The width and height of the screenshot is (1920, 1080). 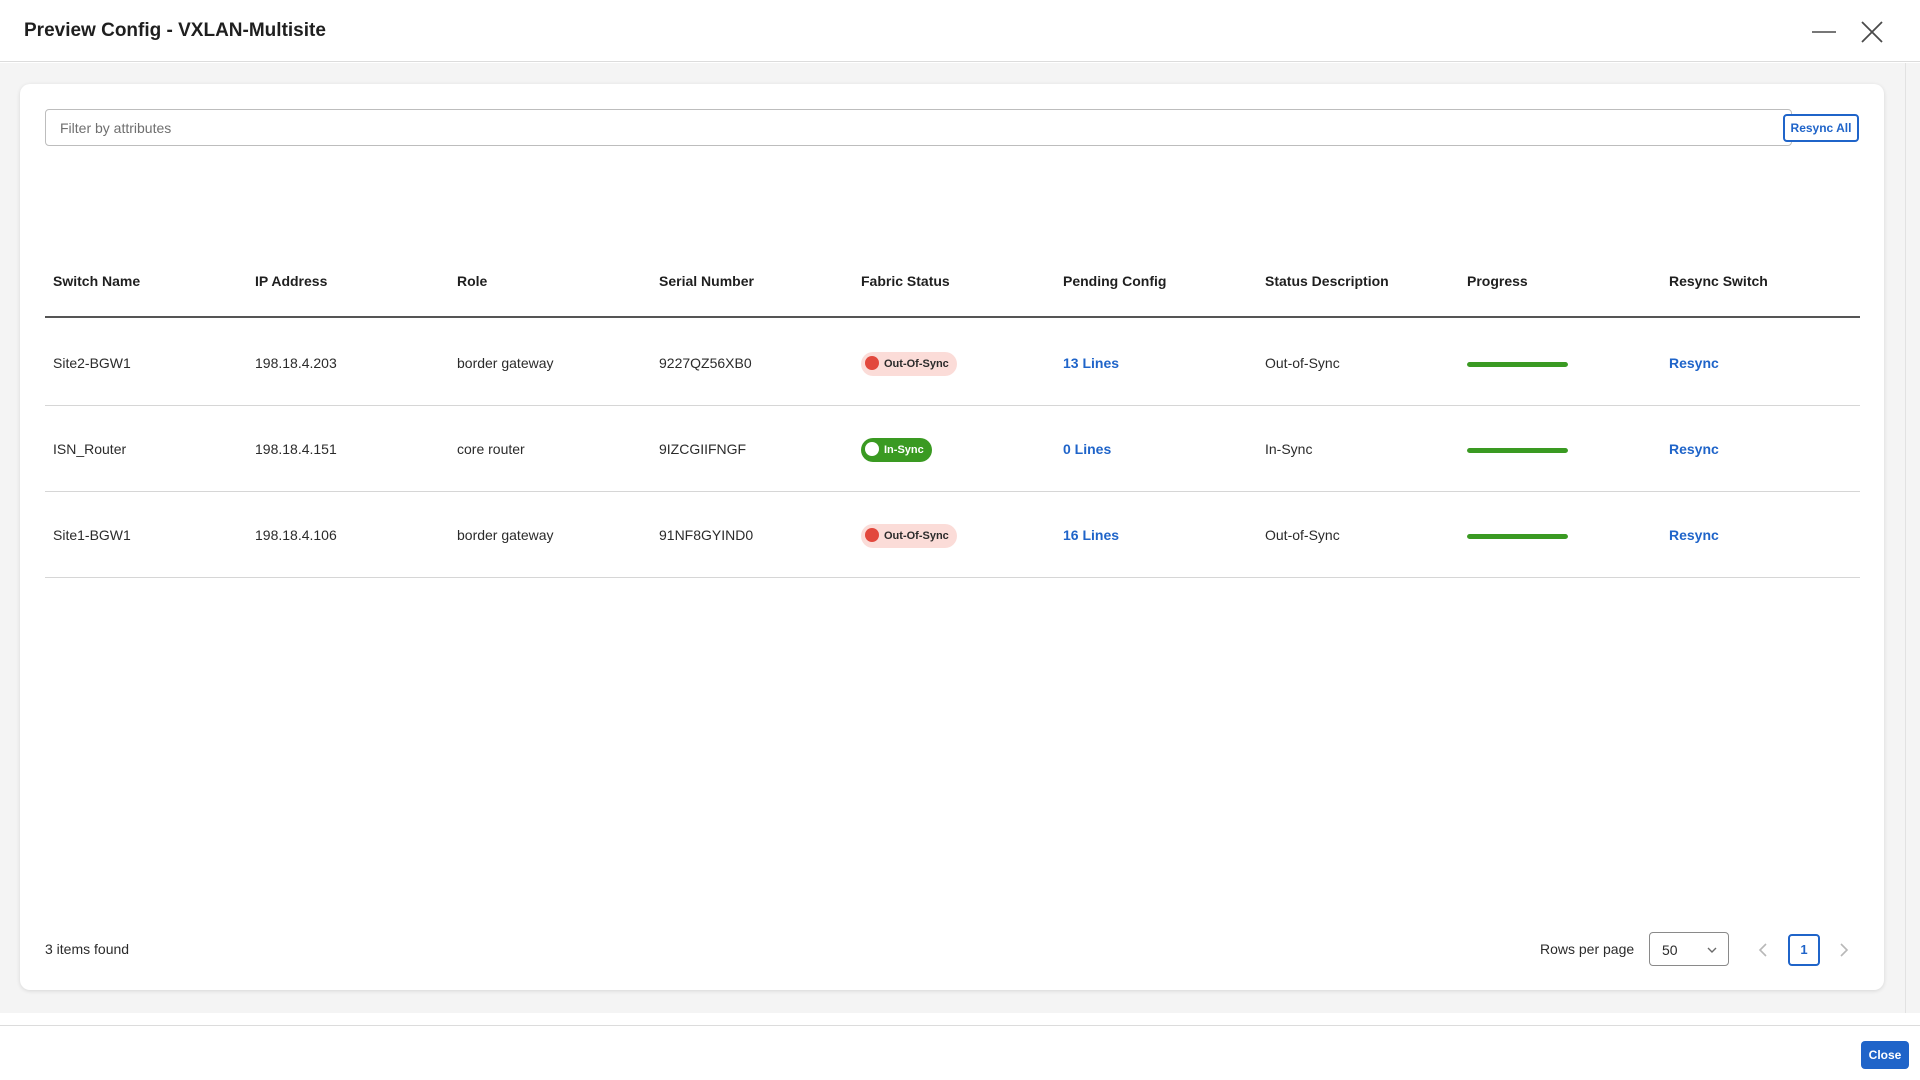 What do you see at coordinates (92, 535) in the screenshot?
I see `switch-name-cell: Site1-BGW1` at bounding box center [92, 535].